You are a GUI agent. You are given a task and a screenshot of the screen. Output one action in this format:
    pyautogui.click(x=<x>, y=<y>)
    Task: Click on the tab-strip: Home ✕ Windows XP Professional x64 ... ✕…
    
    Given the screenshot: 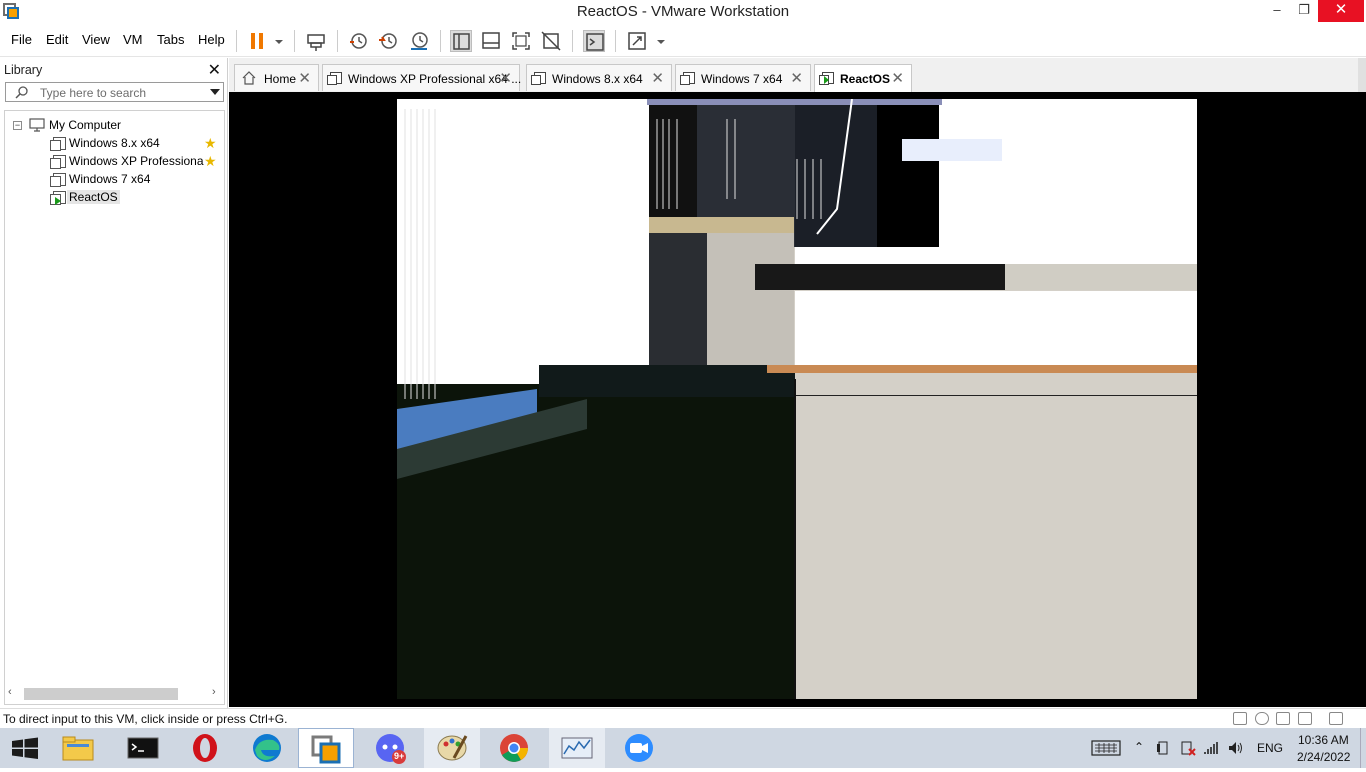 What is the action you would take?
    pyautogui.click(x=797, y=75)
    